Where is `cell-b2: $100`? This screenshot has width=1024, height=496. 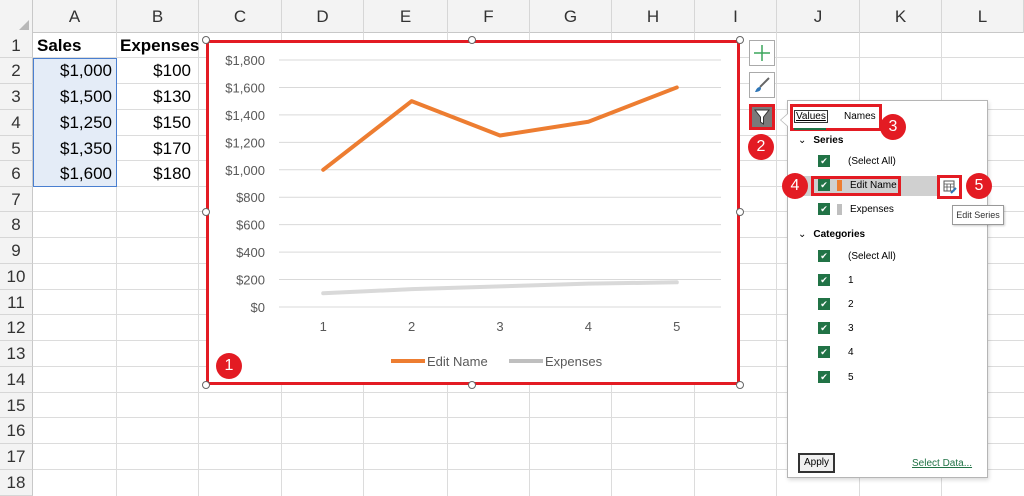
cell-b2: $100 is located at coordinates (154, 70).